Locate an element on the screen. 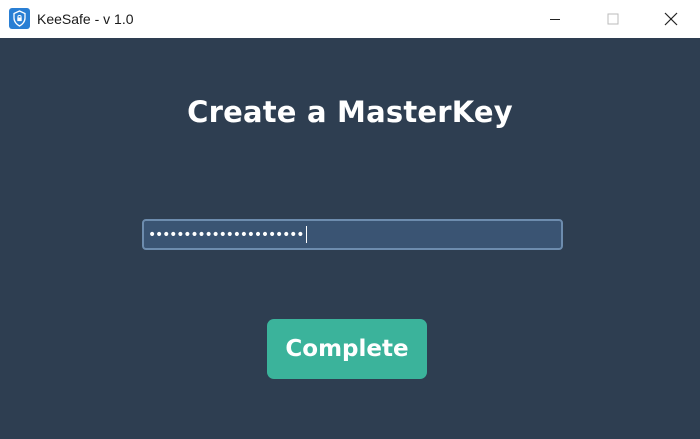 This screenshot has height=439, width=700. maximize-icon is located at coordinates (613, 19).